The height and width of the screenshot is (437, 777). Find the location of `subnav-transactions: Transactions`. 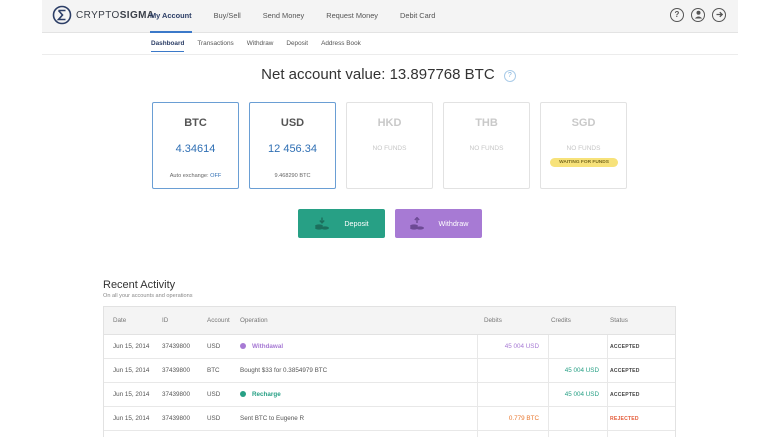

subnav-transactions: Transactions is located at coordinates (215, 45).